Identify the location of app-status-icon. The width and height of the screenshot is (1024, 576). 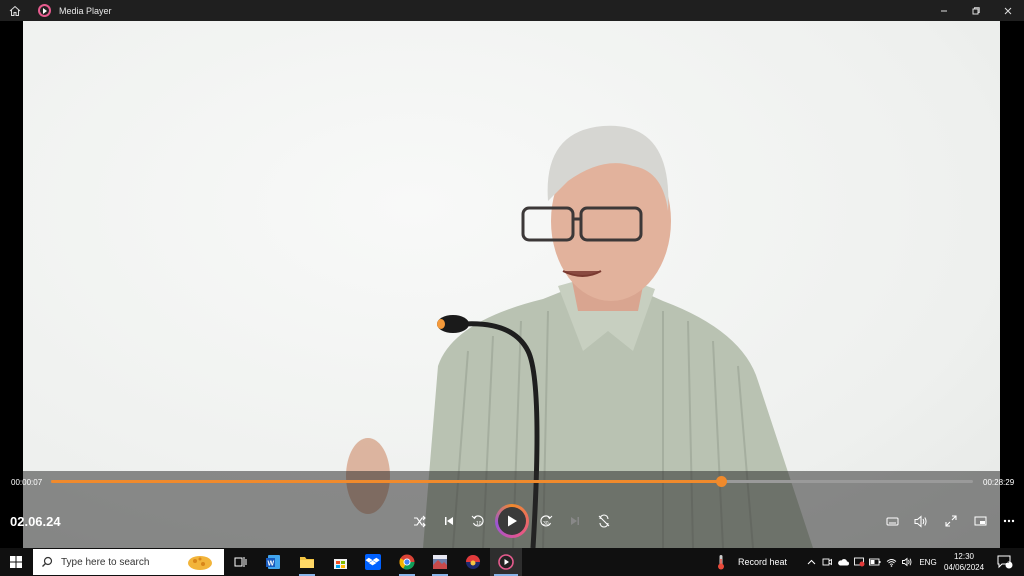
(858, 562).